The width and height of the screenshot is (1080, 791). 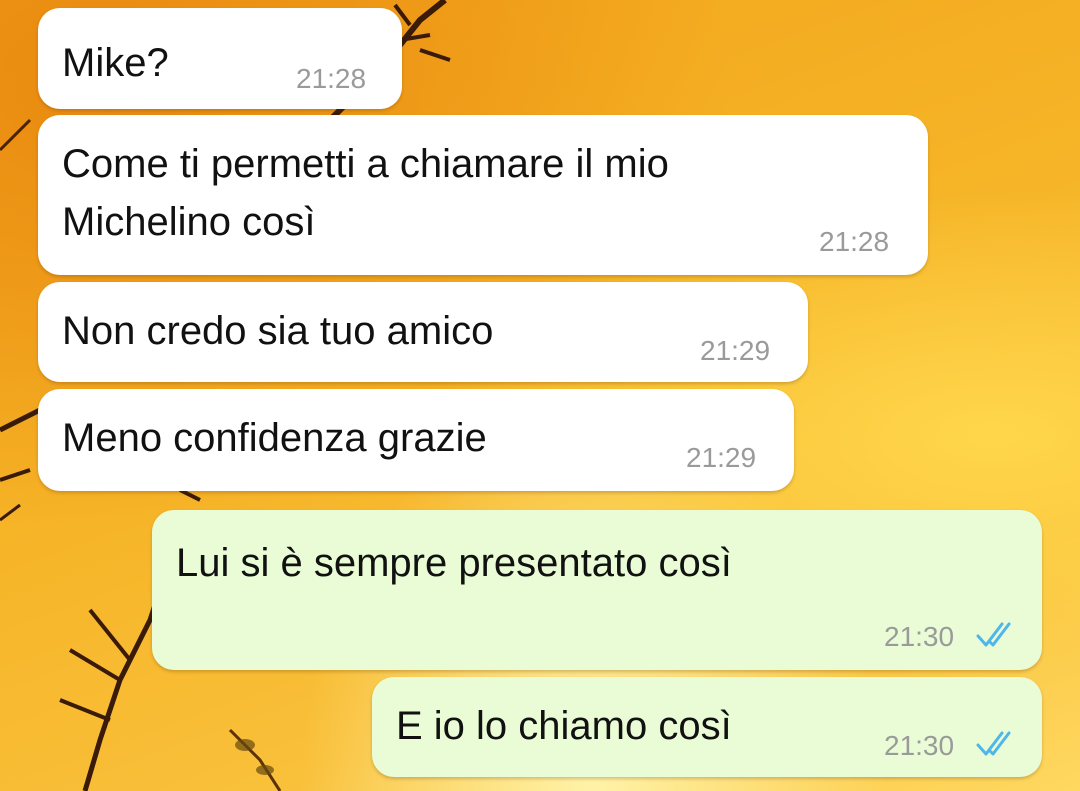 What do you see at coordinates (454, 563) in the screenshot?
I see `message-text: Lui si è sempre presentato così` at bounding box center [454, 563].